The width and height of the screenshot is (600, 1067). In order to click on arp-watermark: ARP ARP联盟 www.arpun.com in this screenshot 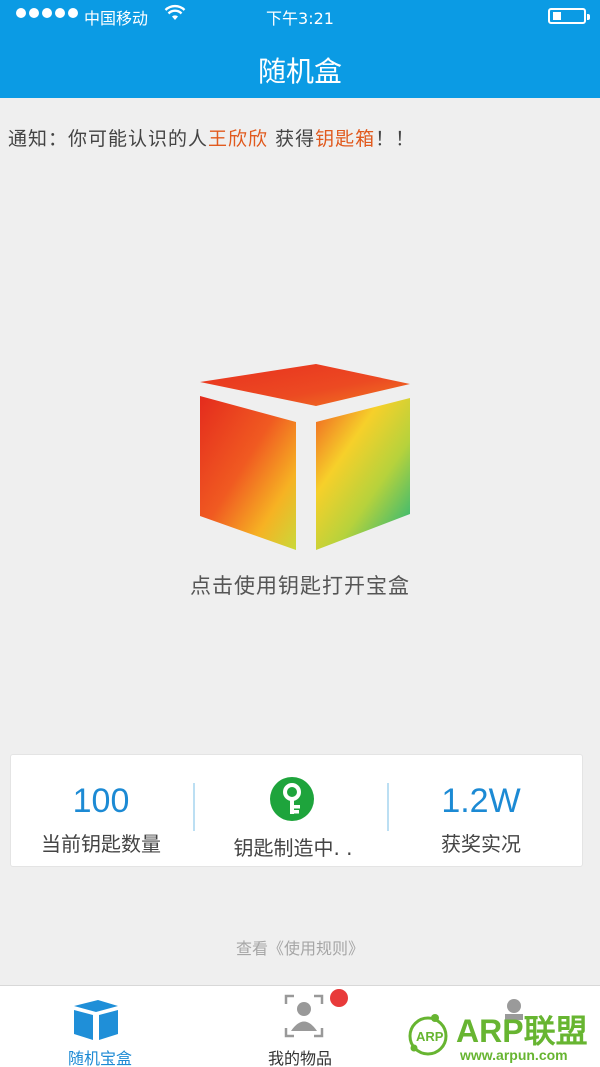, I will do `click(502, 1033)`.